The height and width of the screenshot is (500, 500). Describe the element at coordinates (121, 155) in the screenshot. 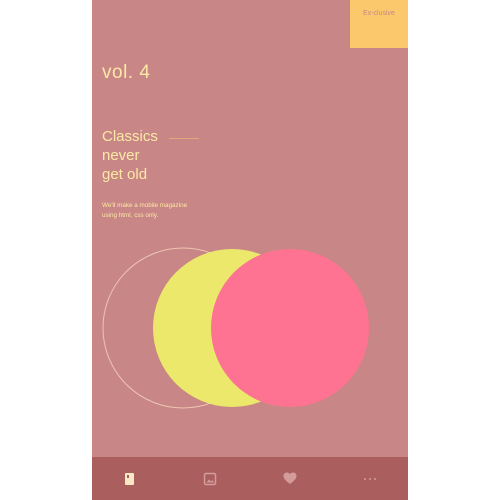

I see `headline-line: never` at that location.